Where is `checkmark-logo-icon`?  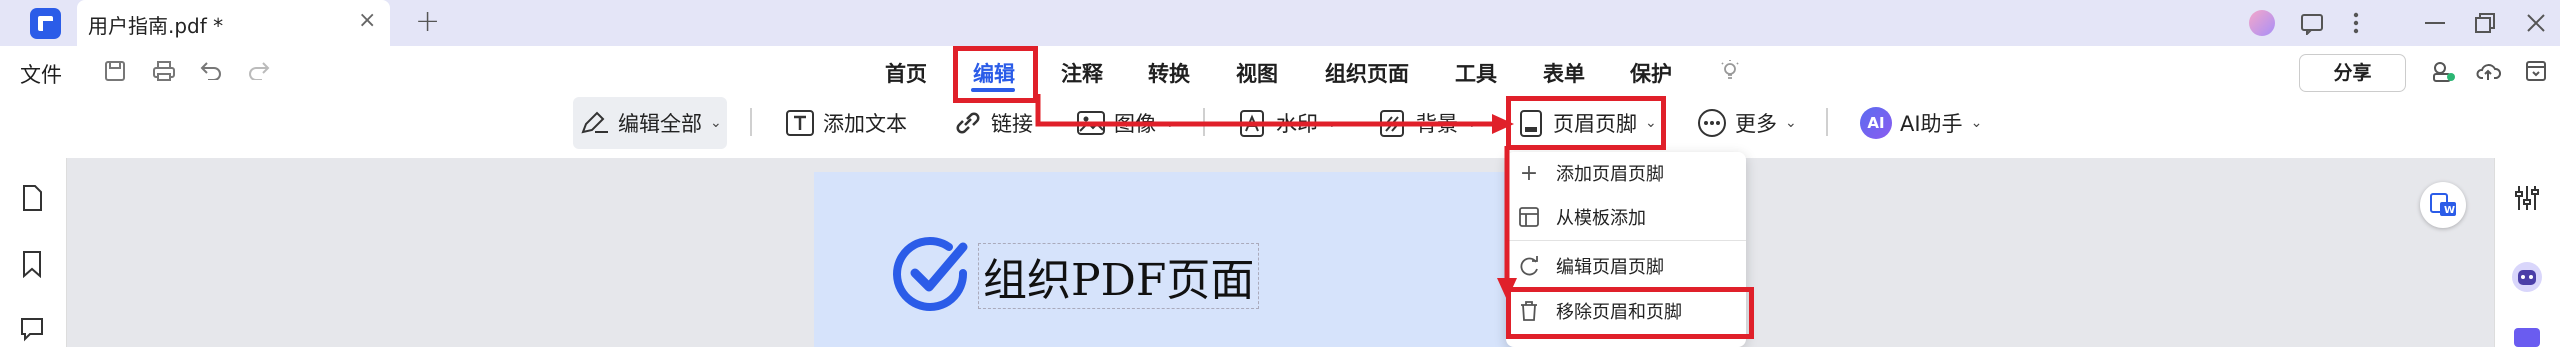
checkmark-logo-icon is located at coordinates (930, 274).